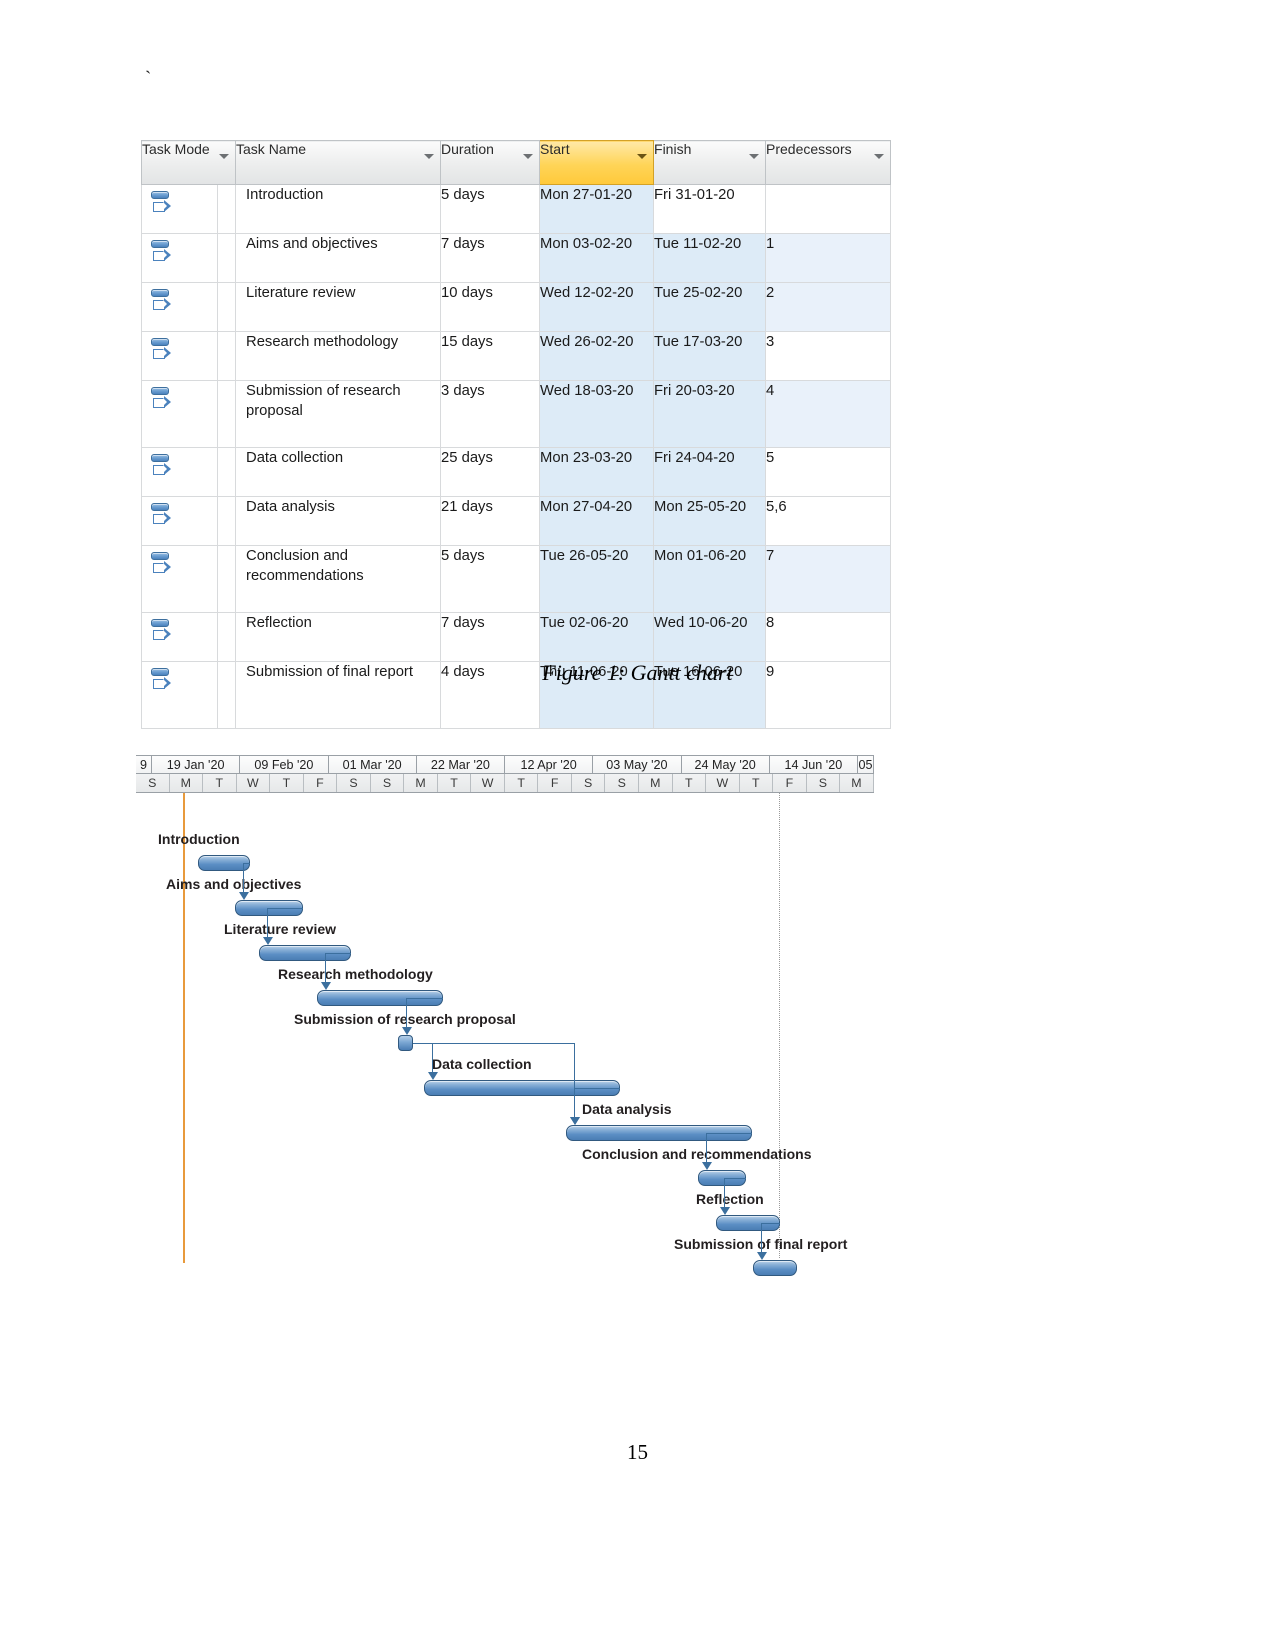 Image resolution: width=1275 pixels, height=1651 pixels. What do you see at coordinates (338, 414) in the screenshot?
I see `cell-task-name: Submission of research proposal` at bounding box center [338, 414].